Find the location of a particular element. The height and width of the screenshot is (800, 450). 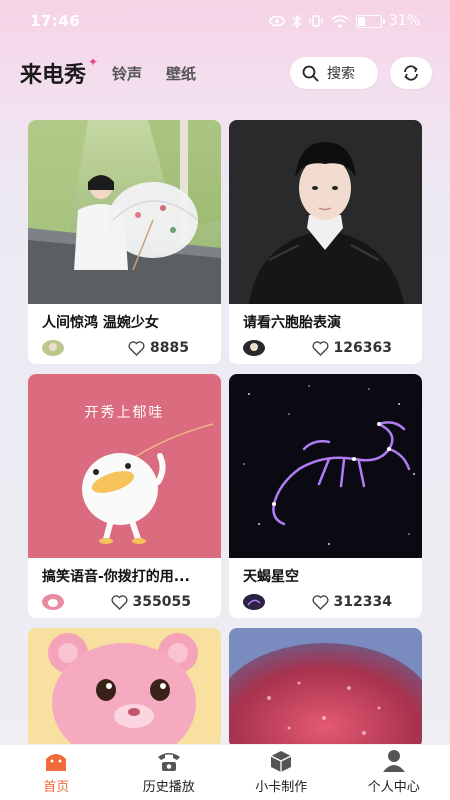

status-time: 17:46 is located at coordinates (55, 21).